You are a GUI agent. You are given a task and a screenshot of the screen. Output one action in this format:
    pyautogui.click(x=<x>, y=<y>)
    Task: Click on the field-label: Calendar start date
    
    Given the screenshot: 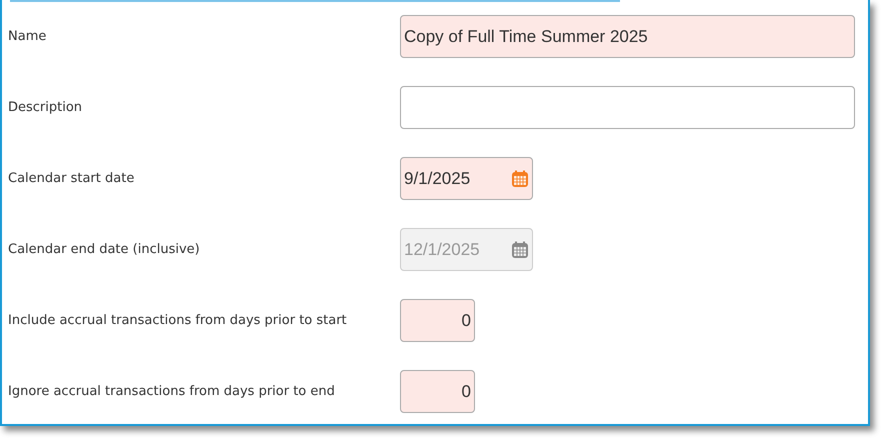 What is the action you would take?
    pyautogui.click(x=71, y=179)
    